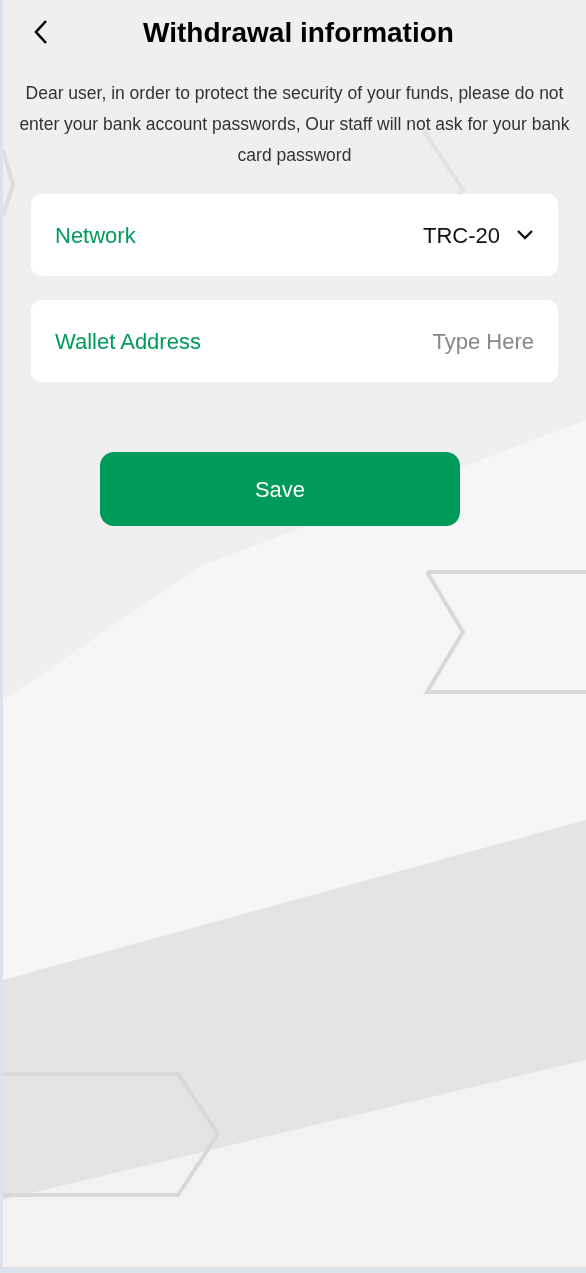 The height and width of the screenshot is (1273, 586). What do you see at coordinates (95, 235) in the screenshot?
I see `field-label: Network` at bounding box center [95, 235].